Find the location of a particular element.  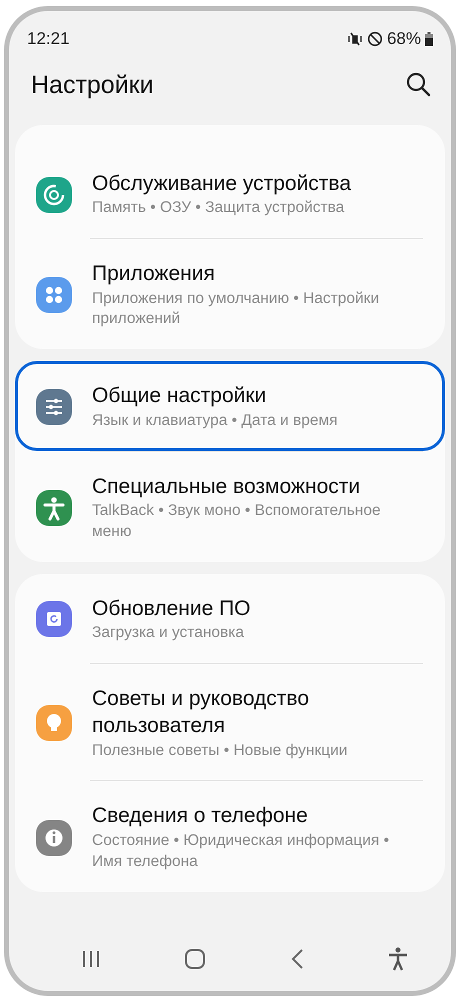

home-icon is located at coordinates (195, 959).